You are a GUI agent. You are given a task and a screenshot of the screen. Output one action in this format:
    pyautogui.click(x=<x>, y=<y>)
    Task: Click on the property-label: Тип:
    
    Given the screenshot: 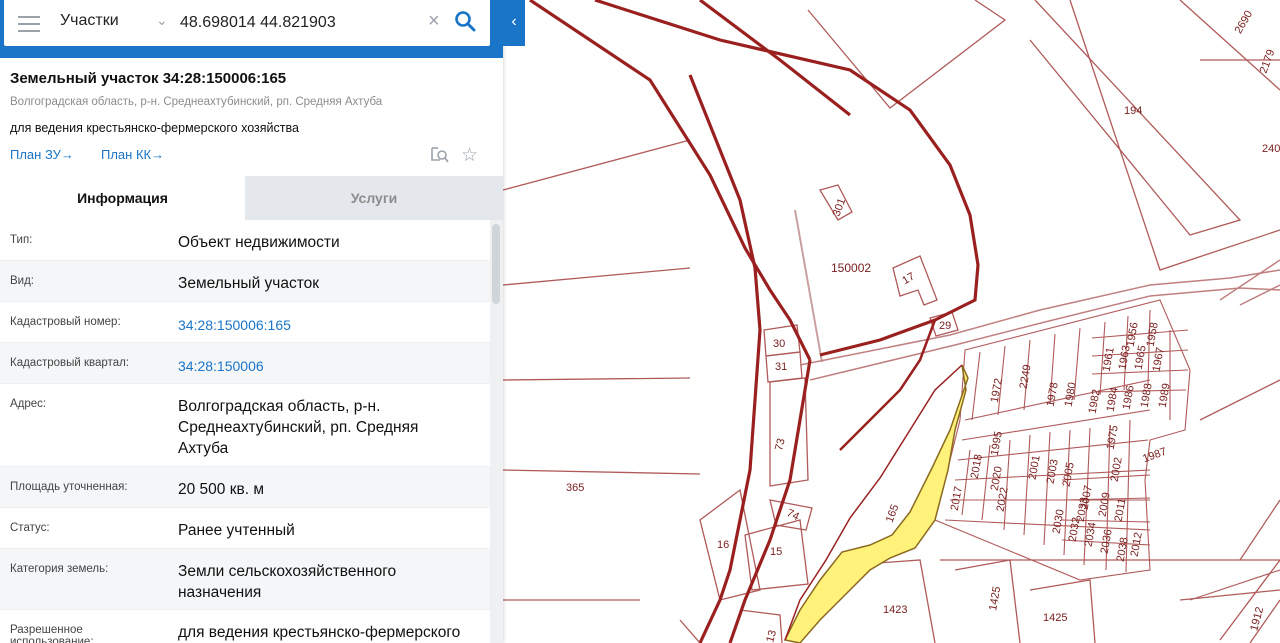 What is the action you would take?
    pyautogui.click(x=21, y=240)
    